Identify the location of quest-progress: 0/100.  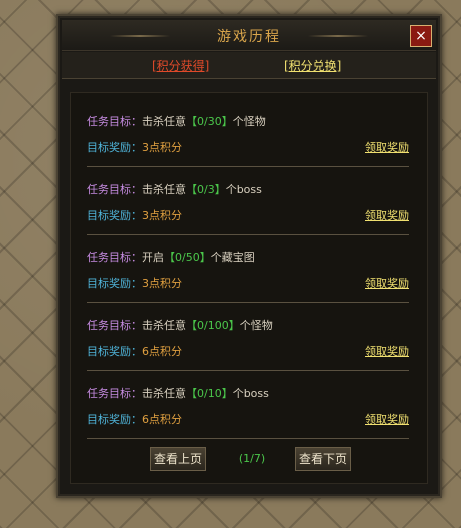
(213, 325).